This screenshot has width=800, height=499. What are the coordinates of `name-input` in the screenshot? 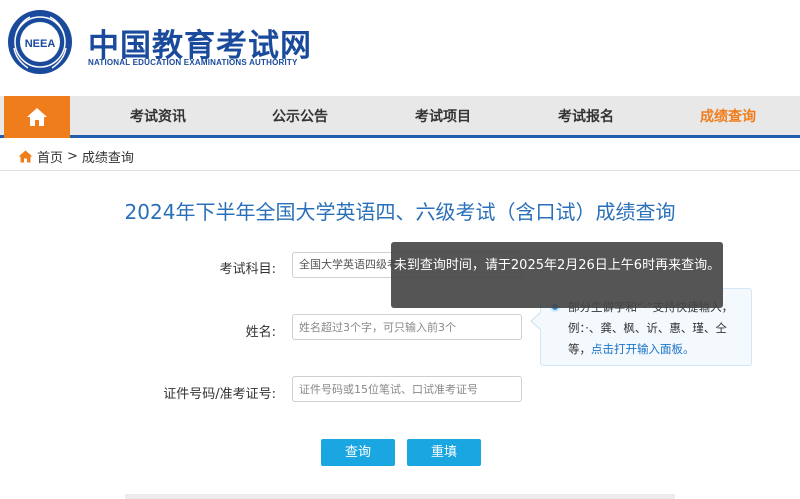 It's located at (407, 327).